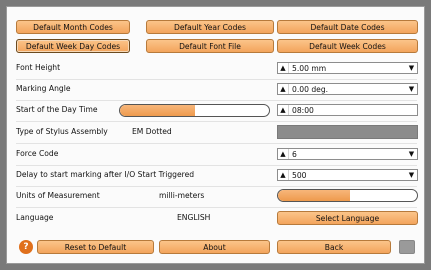  I want to click on start-of-day-slider, so click(194, 110).